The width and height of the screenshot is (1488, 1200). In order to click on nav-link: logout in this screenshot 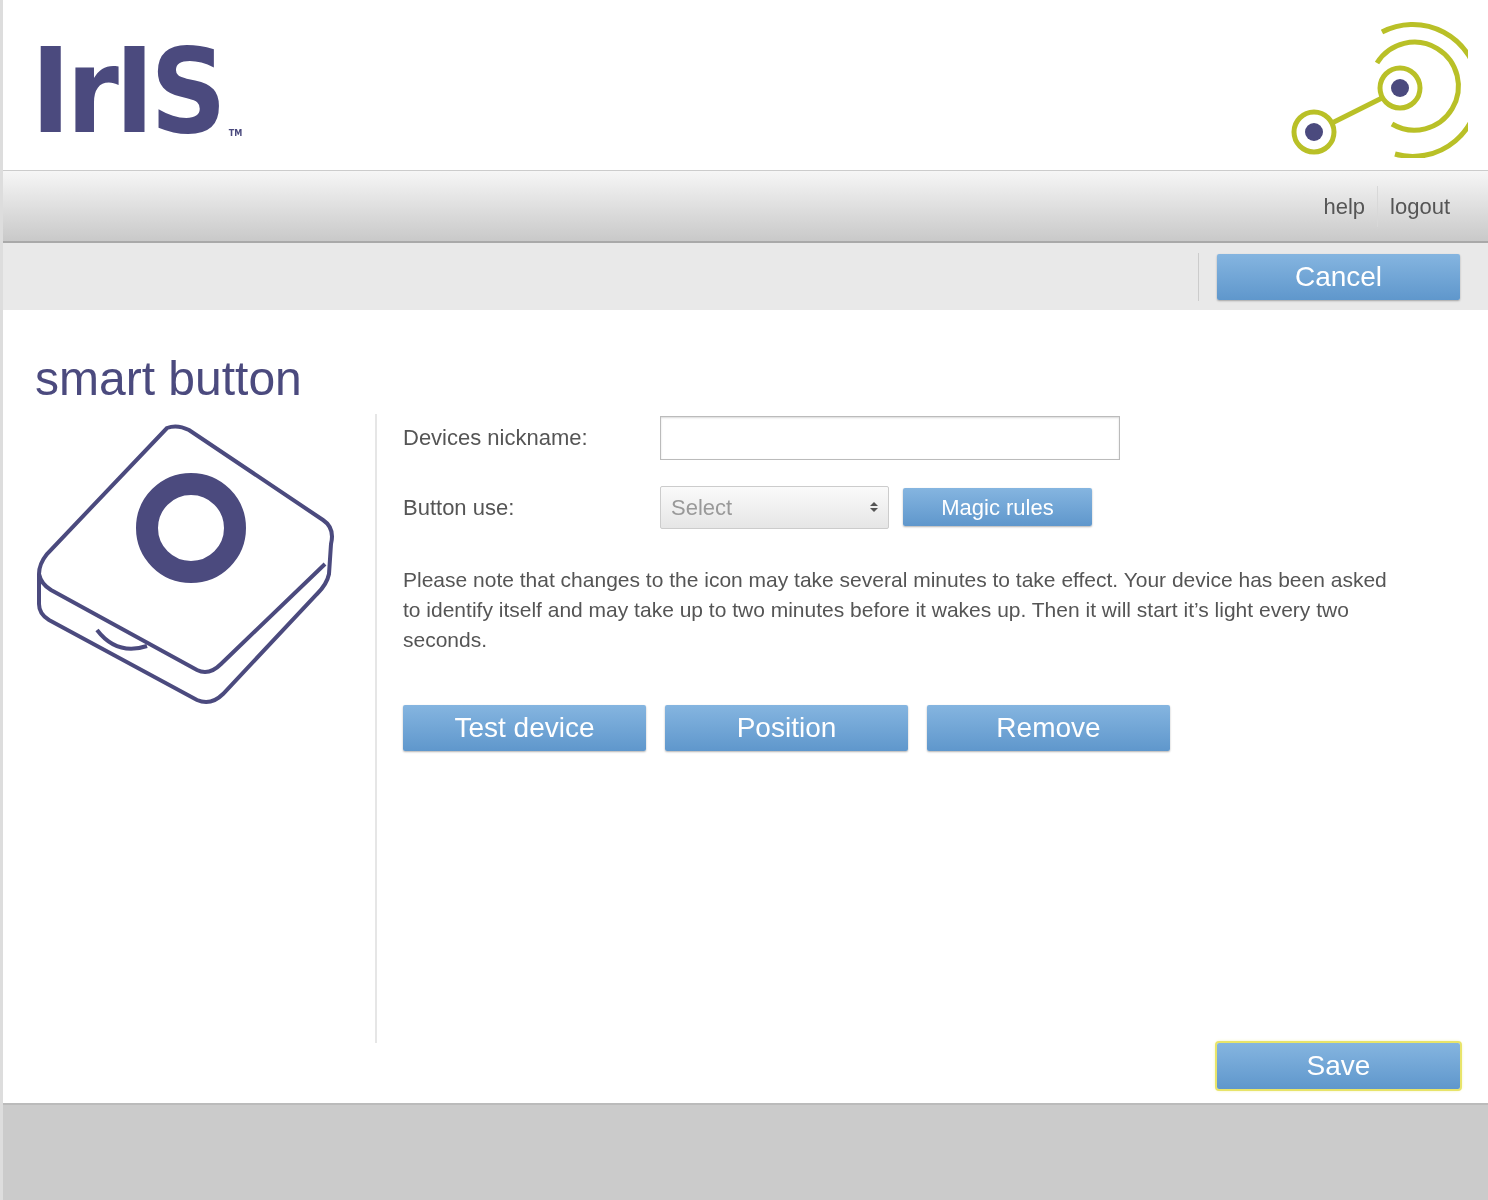, I will do `click(1419, 206)`.